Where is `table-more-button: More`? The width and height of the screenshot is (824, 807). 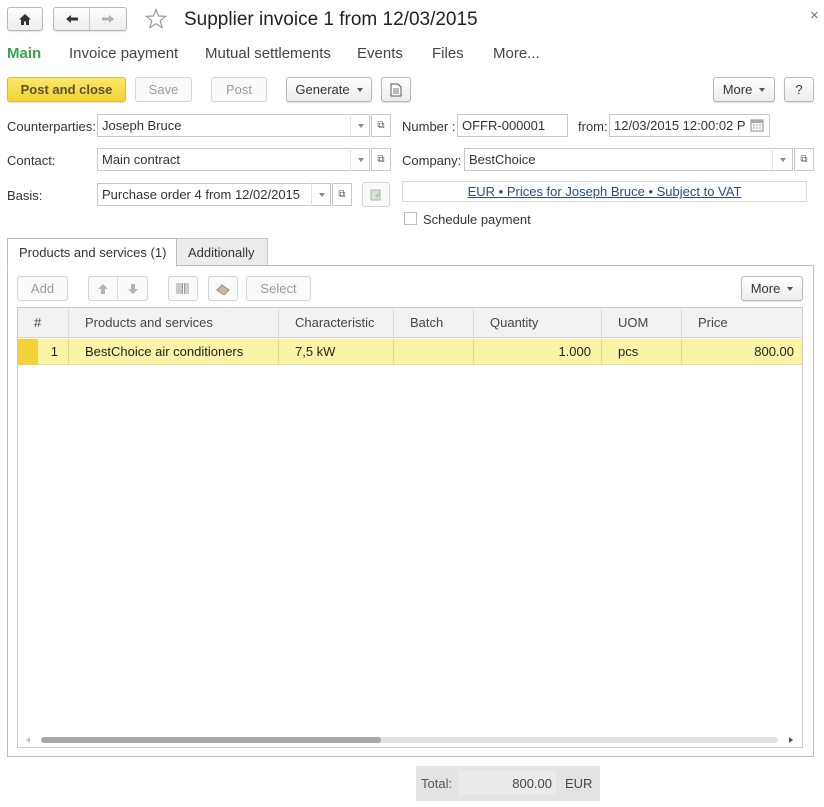 table-more-button: More is located at coordinates (772, 288).